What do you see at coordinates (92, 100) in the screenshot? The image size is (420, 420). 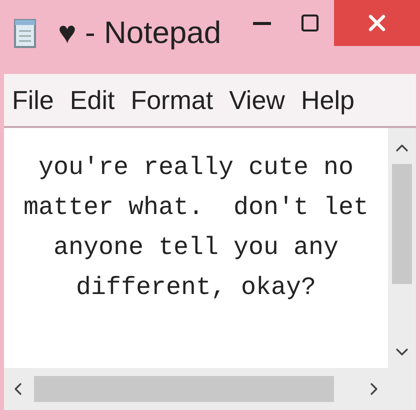 I see `menu-item: Edit` at bounding box center [92, 100].